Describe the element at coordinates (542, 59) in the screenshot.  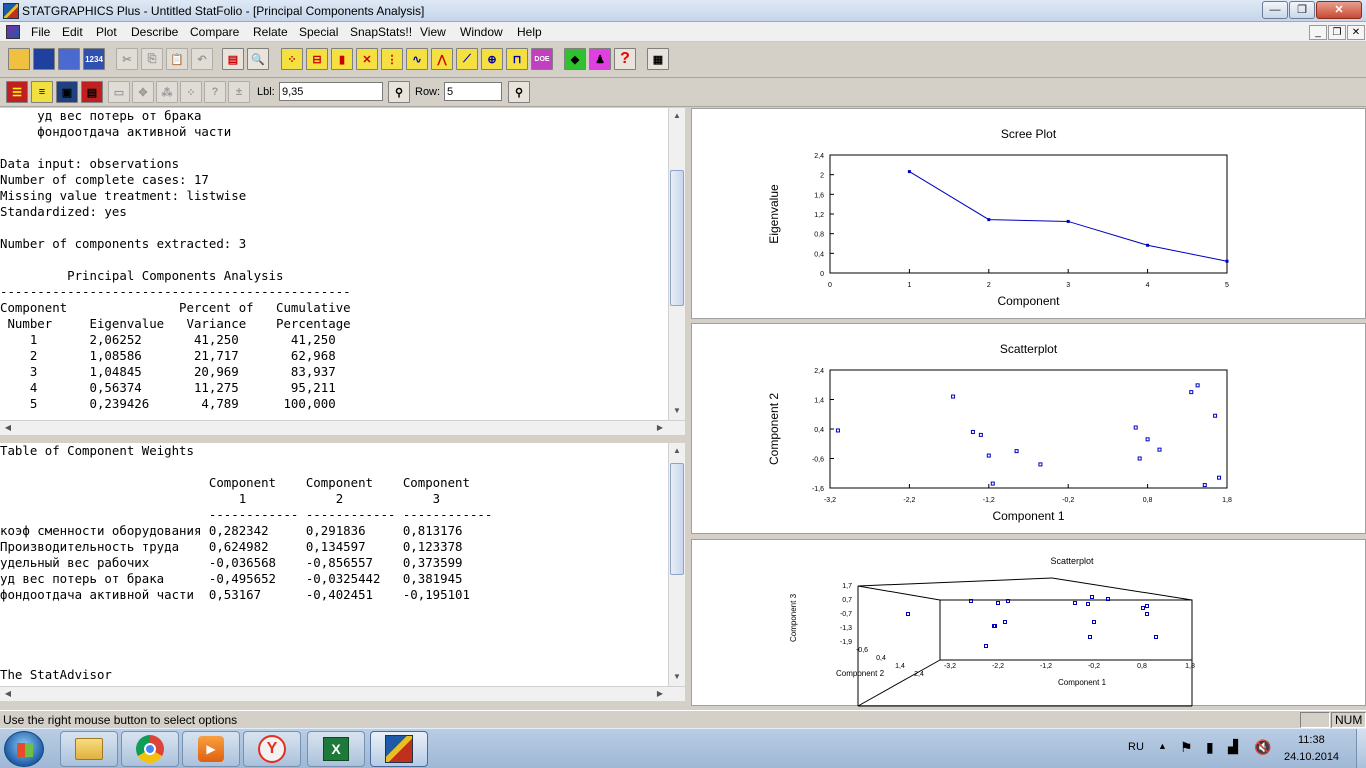
I see `doe-tool-icon: DOE` at that location.